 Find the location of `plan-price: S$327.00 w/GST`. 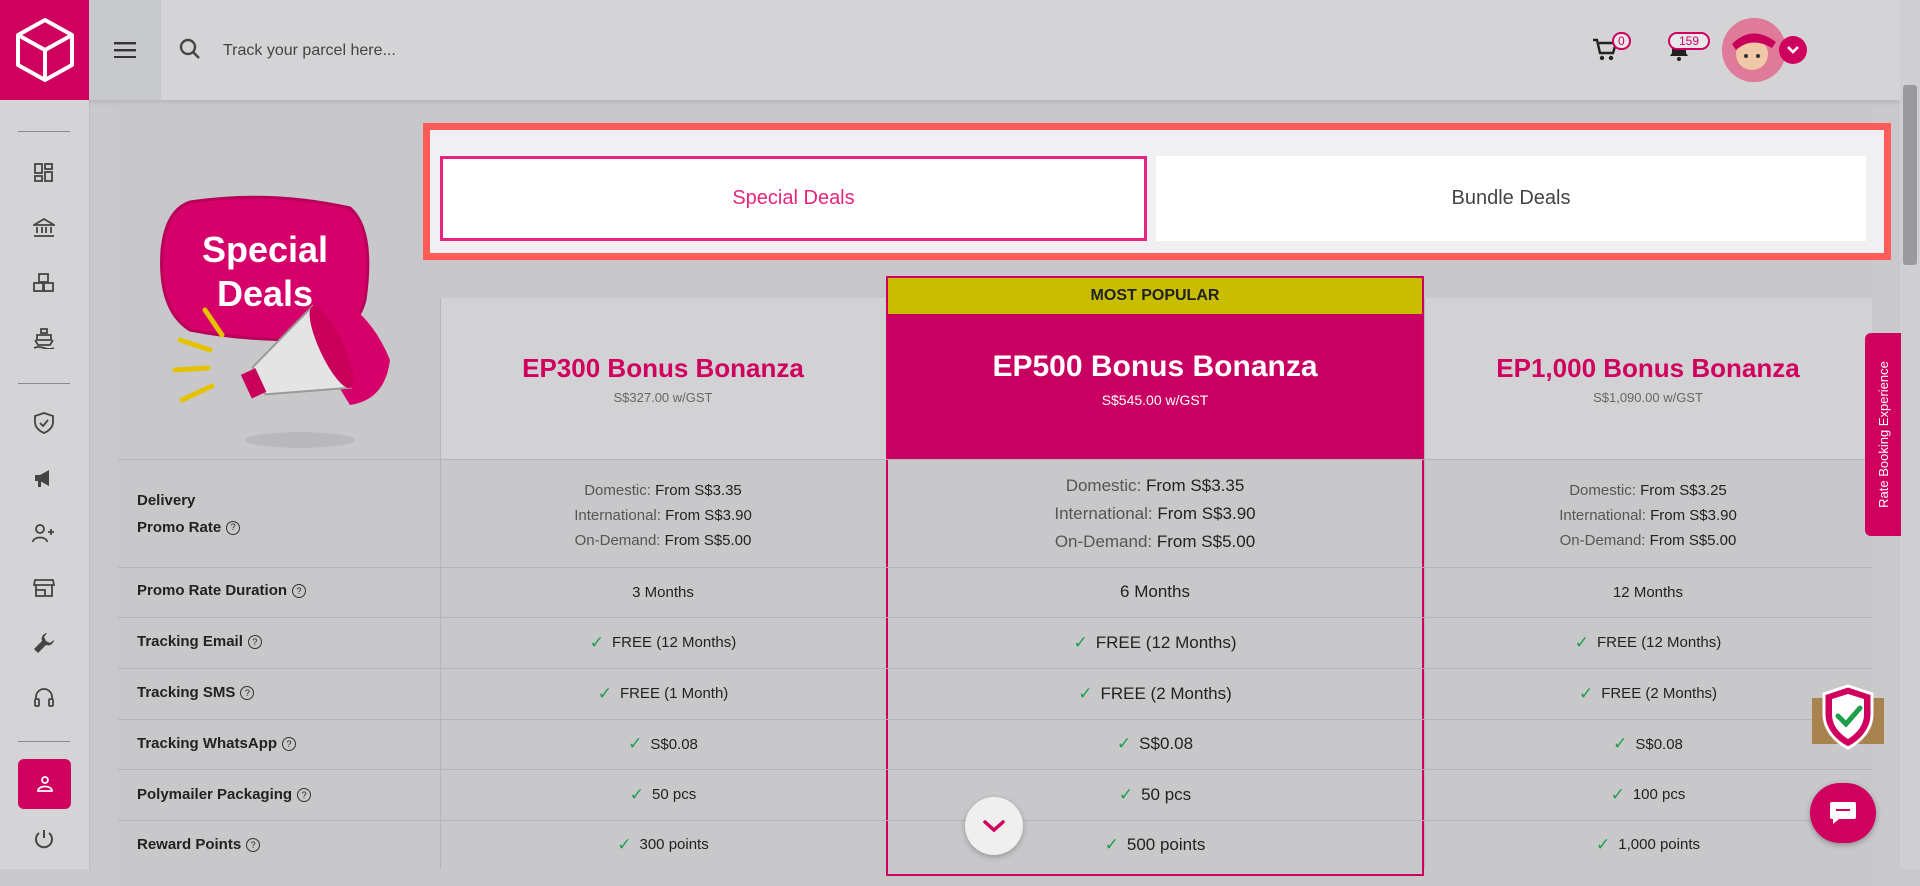

plan-price: S$327.00 w/GST is located at coordinates (663, 397).